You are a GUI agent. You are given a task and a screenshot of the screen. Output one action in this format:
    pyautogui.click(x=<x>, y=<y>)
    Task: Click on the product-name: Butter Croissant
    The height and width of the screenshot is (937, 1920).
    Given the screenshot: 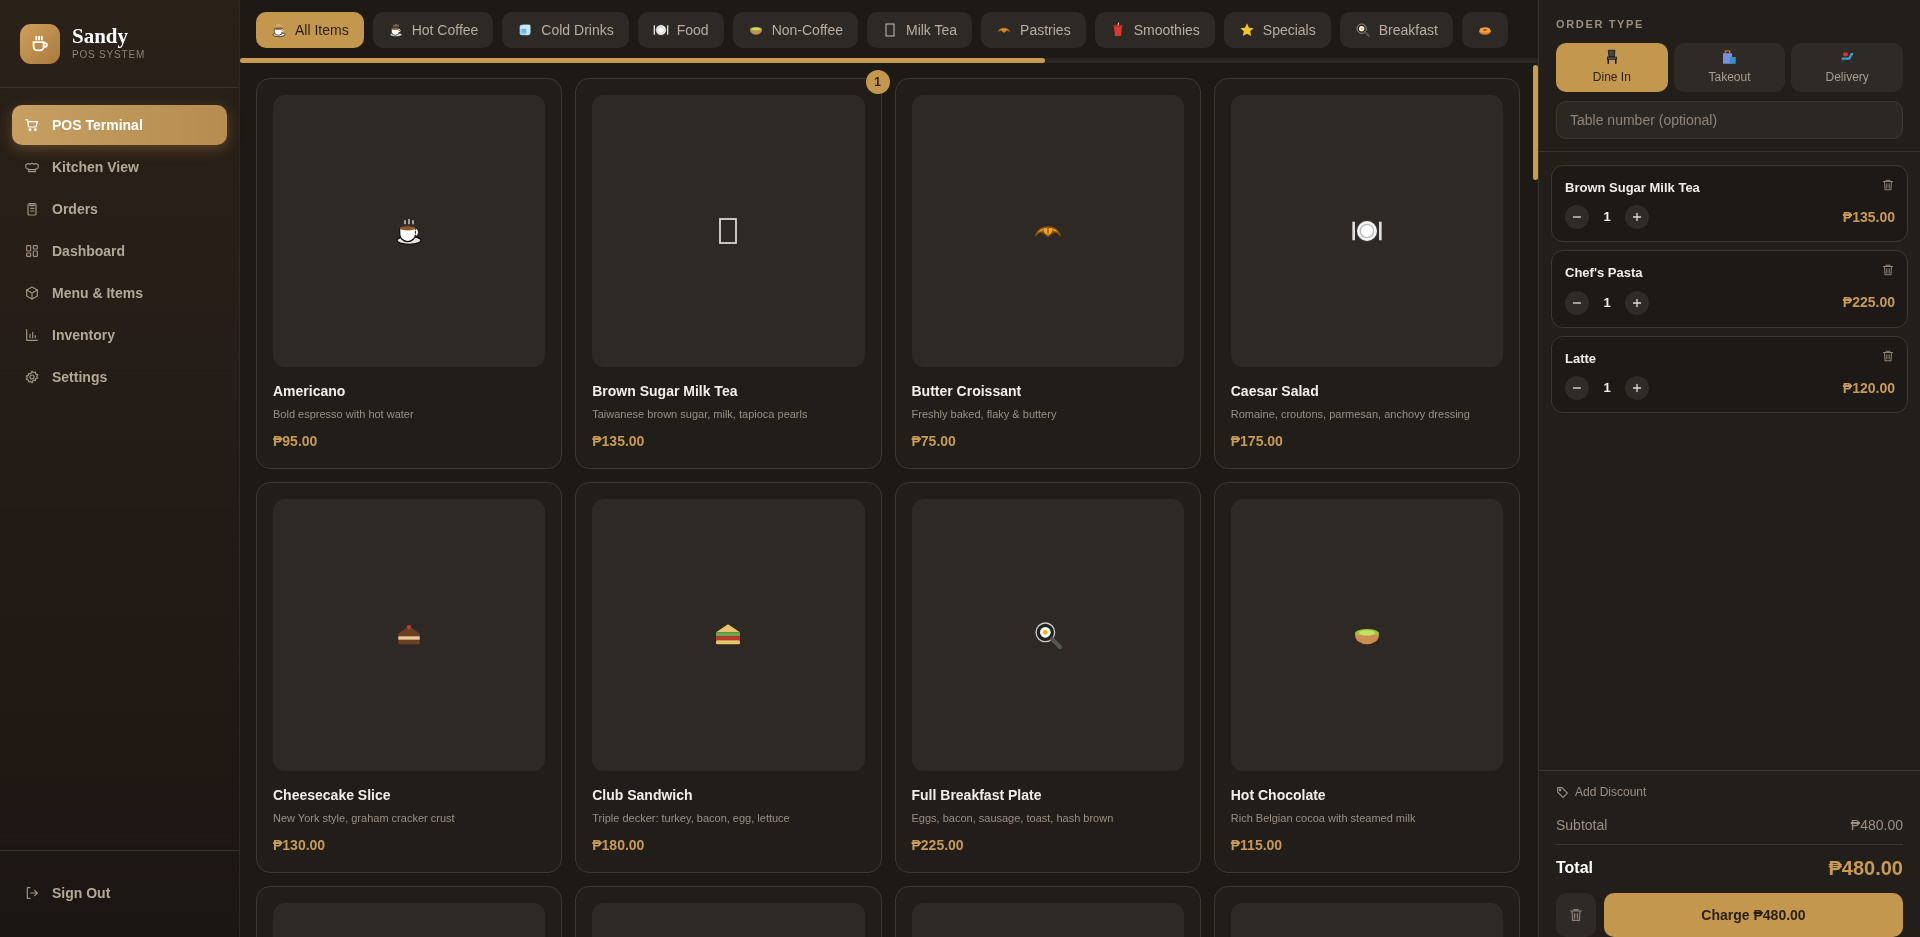 What is the action you would take?
    pyautogui.click(x=967, y=392)
    